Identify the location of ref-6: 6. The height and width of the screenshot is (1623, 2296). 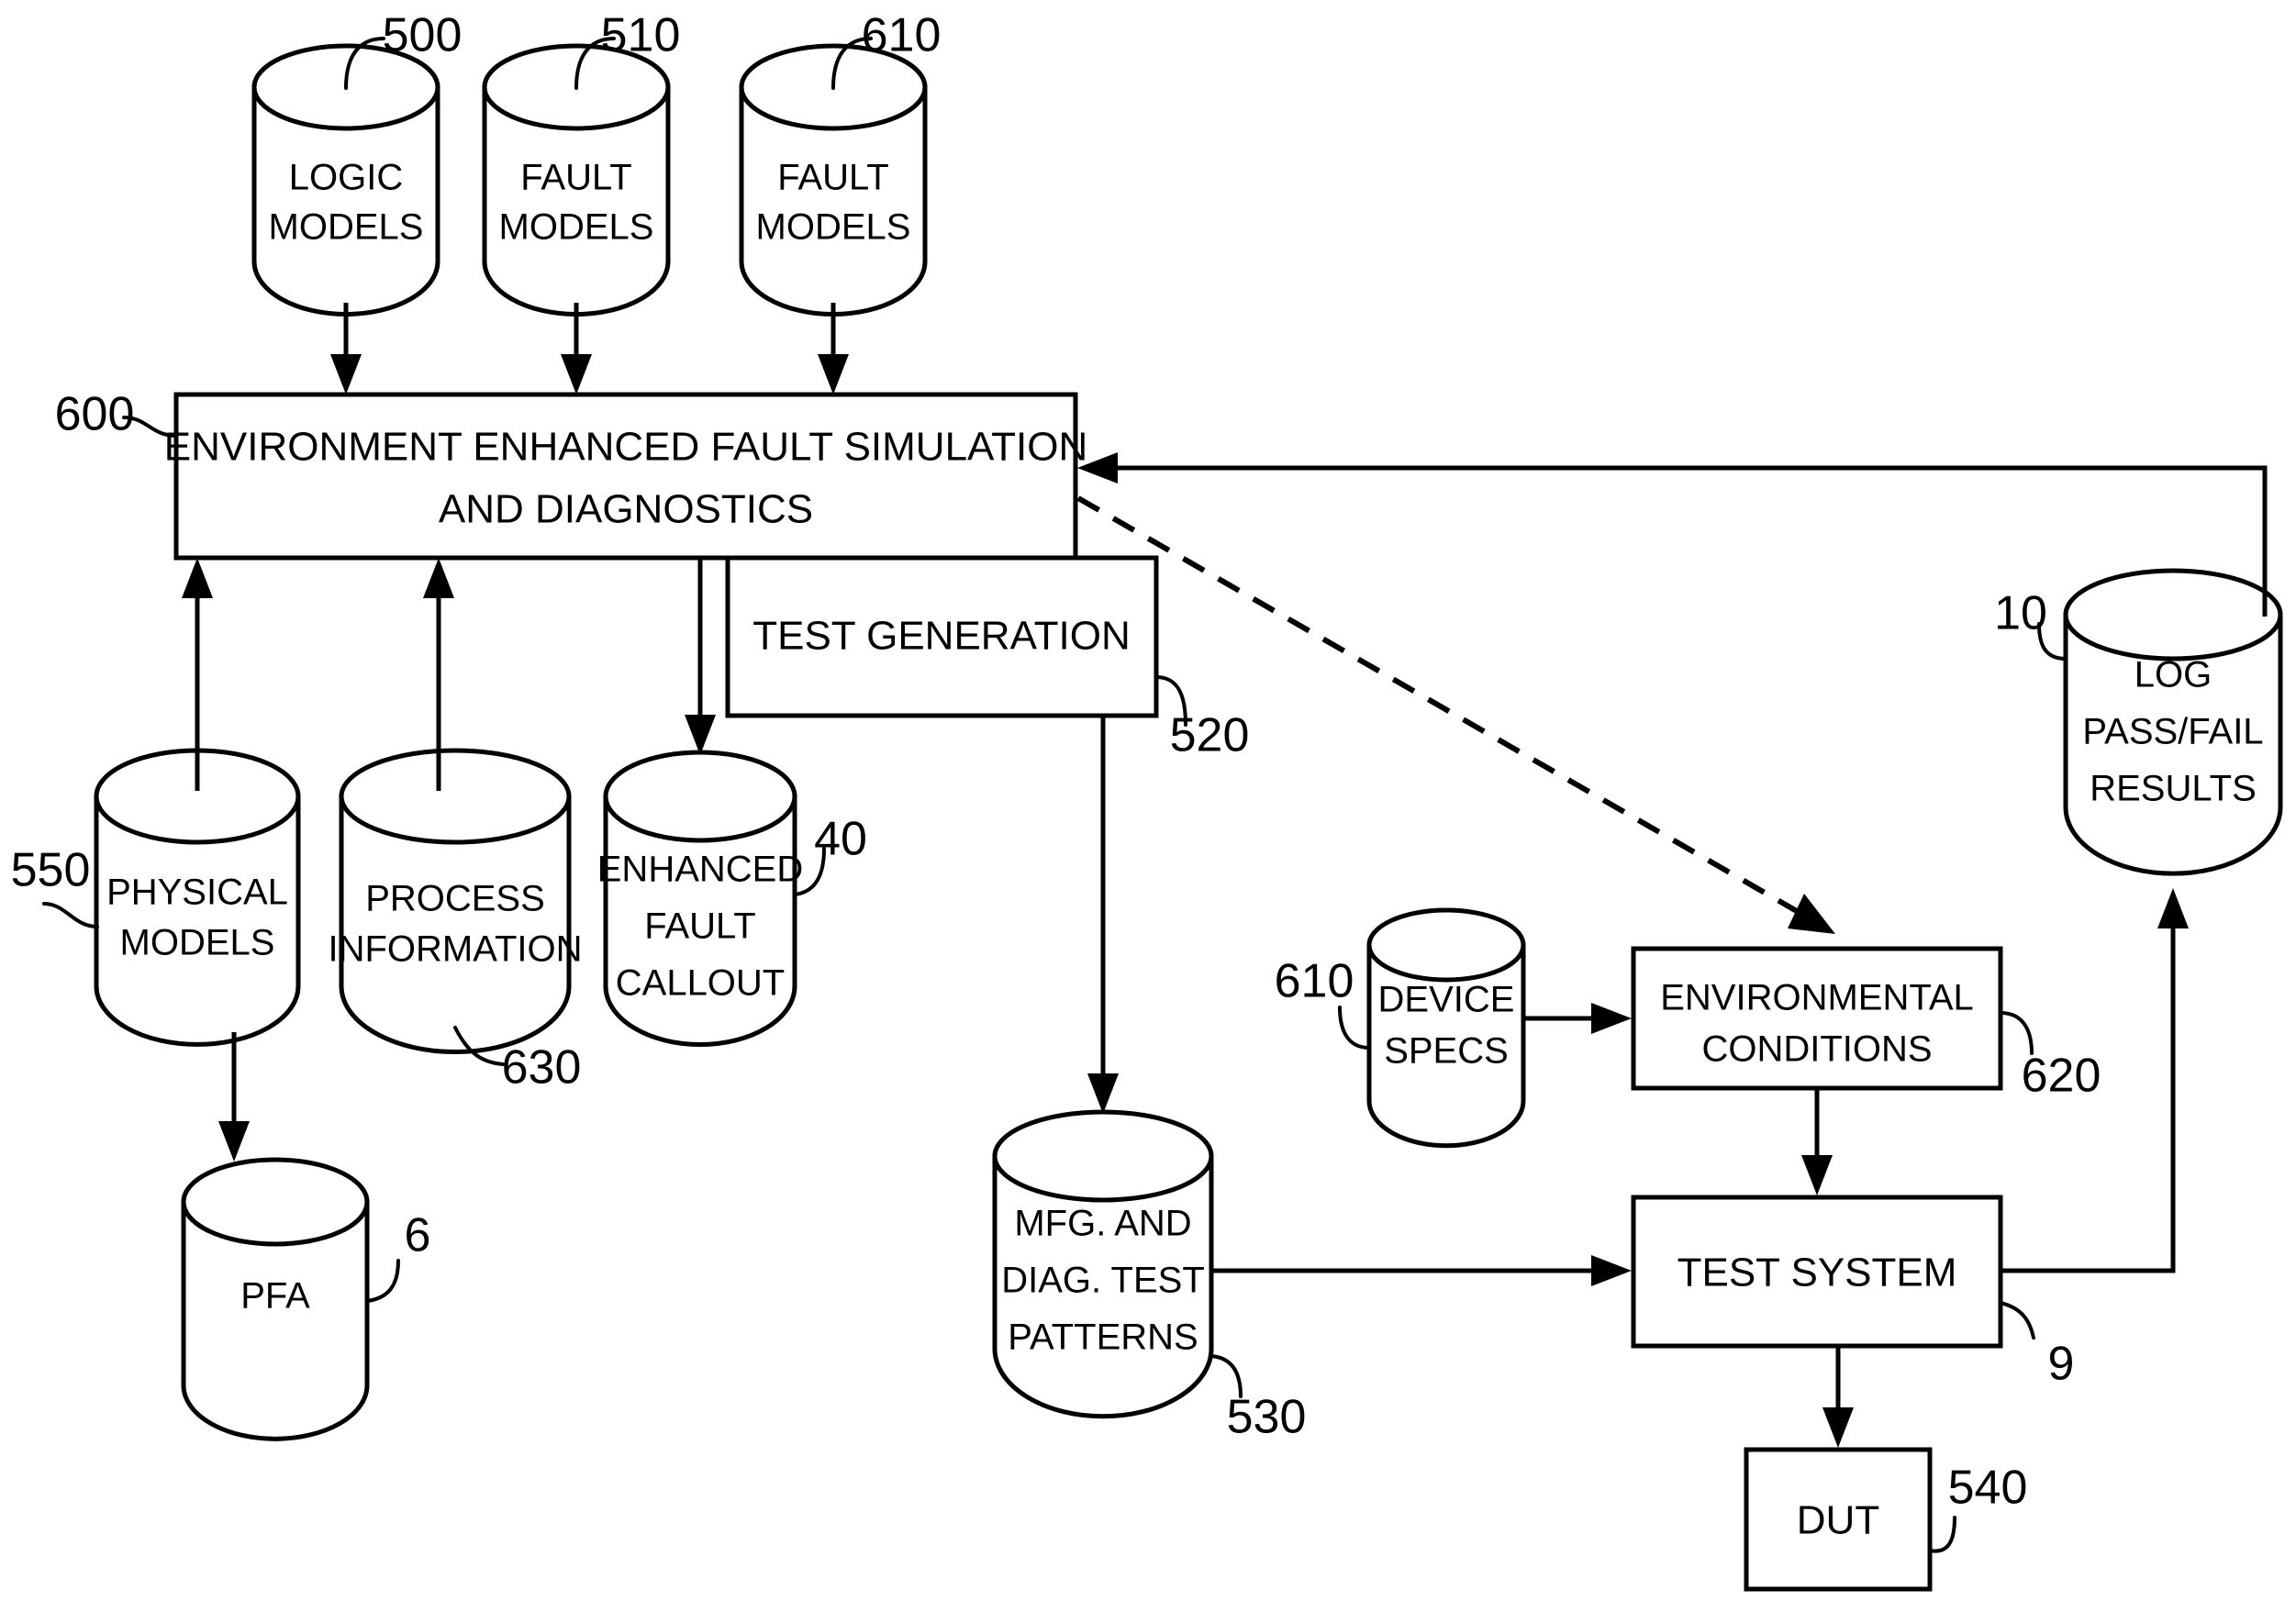
(418, 1235).